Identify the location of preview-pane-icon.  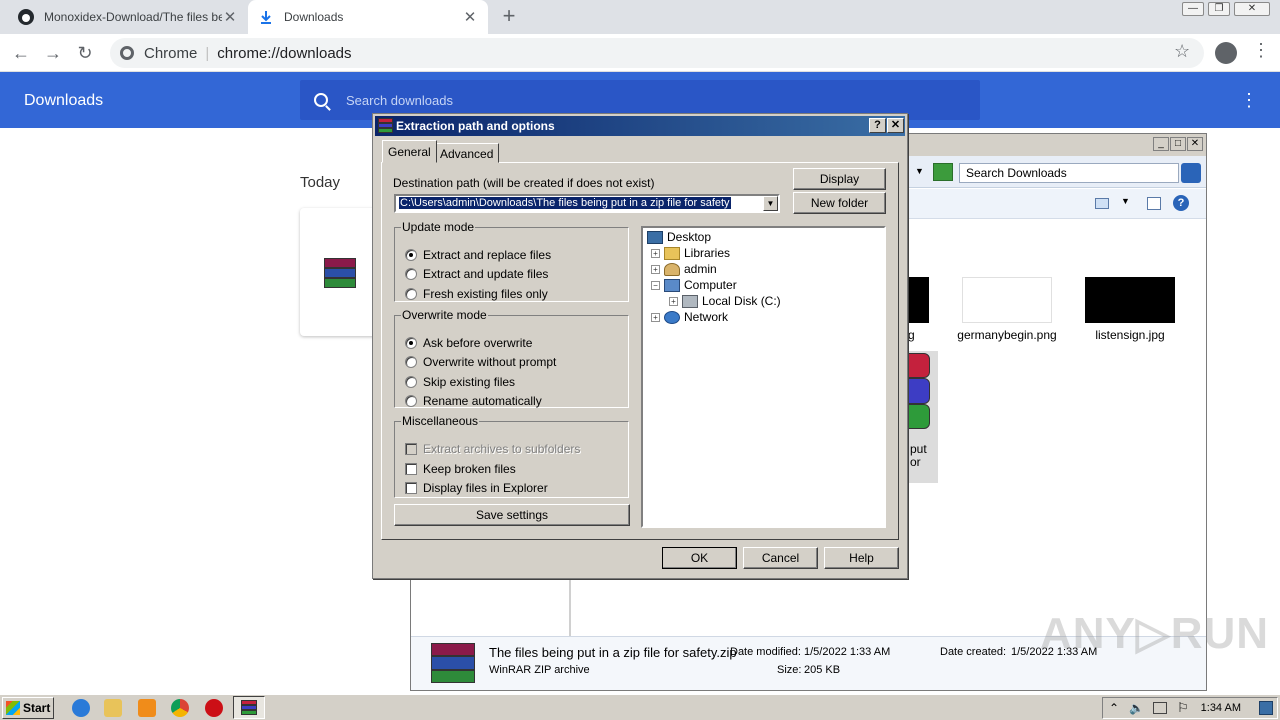
(1154, 203).